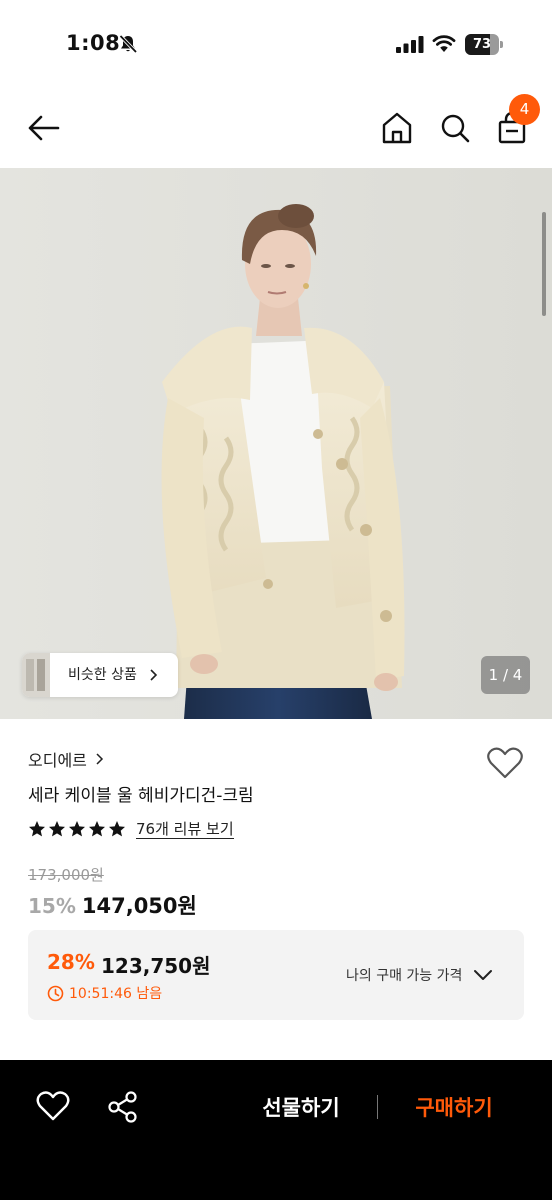 This screenshot has width=552, height=1200. What do you see at coordinates (139, 906) in the screenshot?
I see `sale-price: 147,050원` at bounding box center [139, 906].